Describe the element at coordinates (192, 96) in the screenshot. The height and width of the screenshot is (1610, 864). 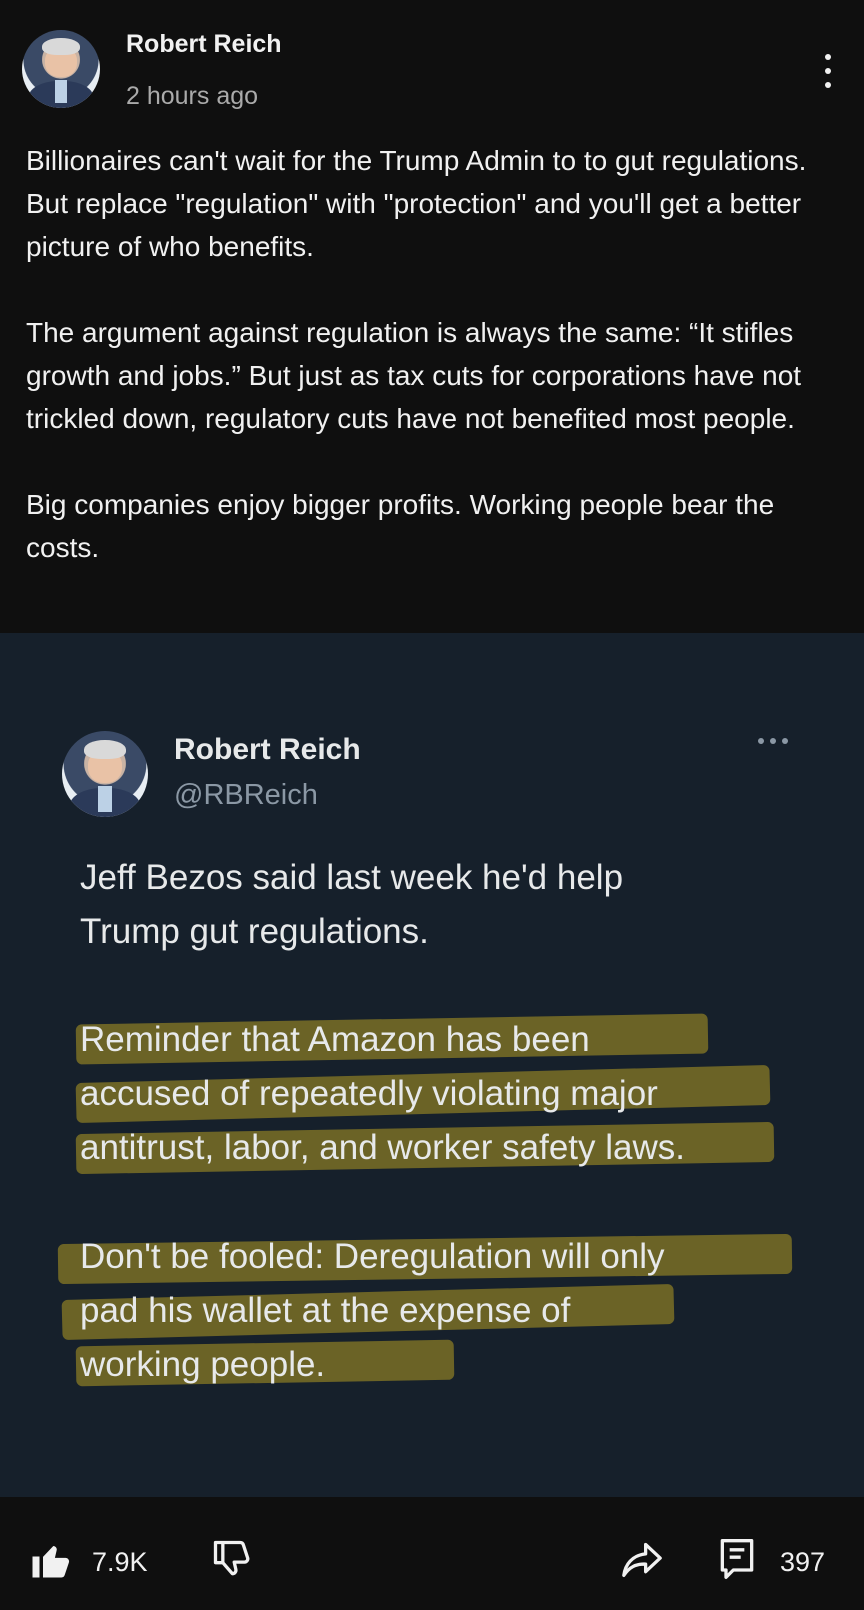
I see `post-time: 2 hours ago` at that location.